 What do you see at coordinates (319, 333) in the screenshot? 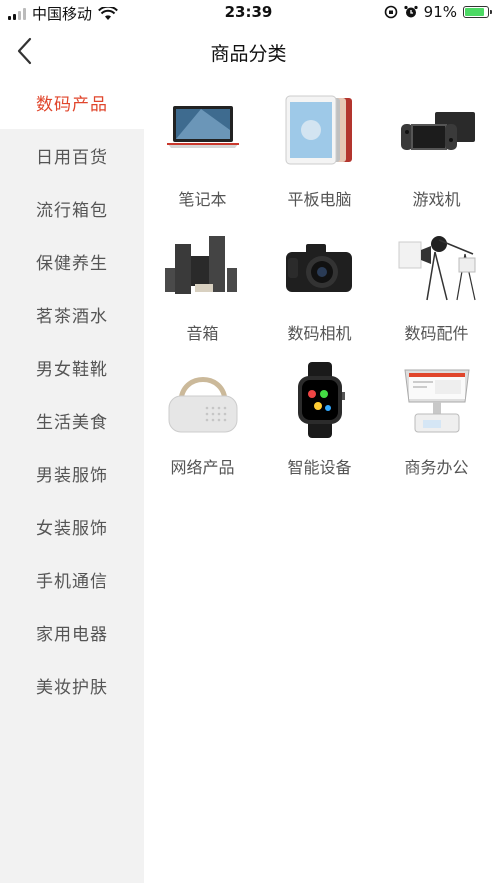
I see `subcategory-label: 数码相机` at bounding box center [319, 333].